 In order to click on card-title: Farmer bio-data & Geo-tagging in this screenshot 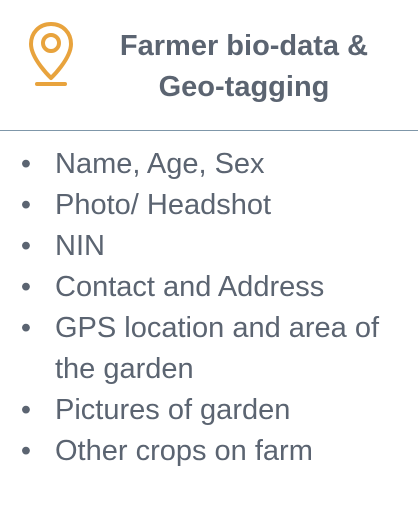, I will do `click(244, 67)`.